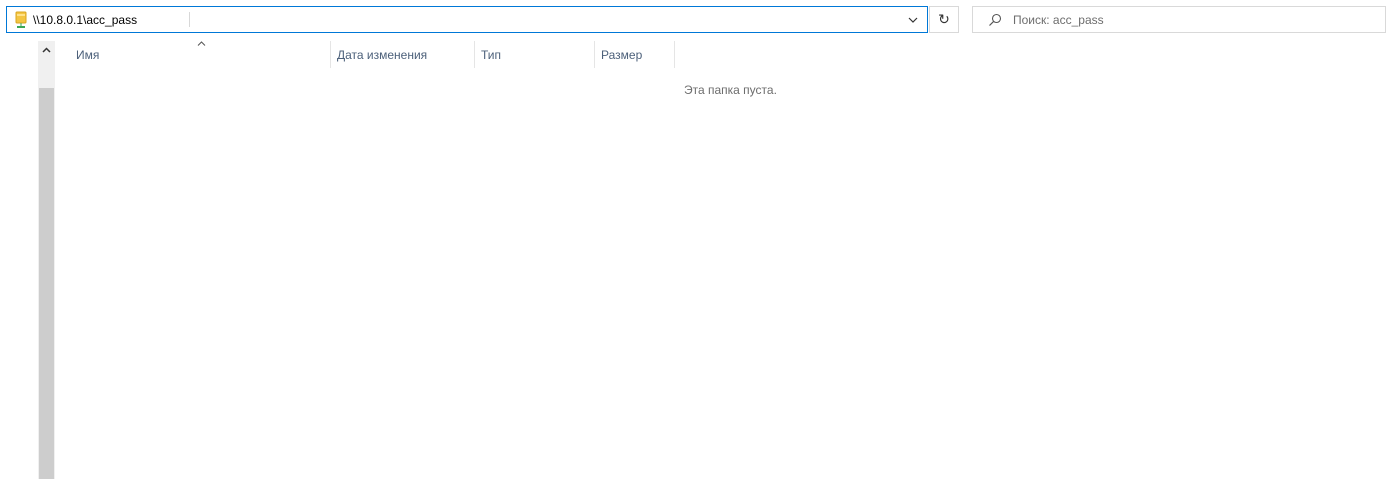  What do you see at coordinates (491, 54) in the screenshot?
I see `column-header-type: Тип` at bounding box center [491, 54].